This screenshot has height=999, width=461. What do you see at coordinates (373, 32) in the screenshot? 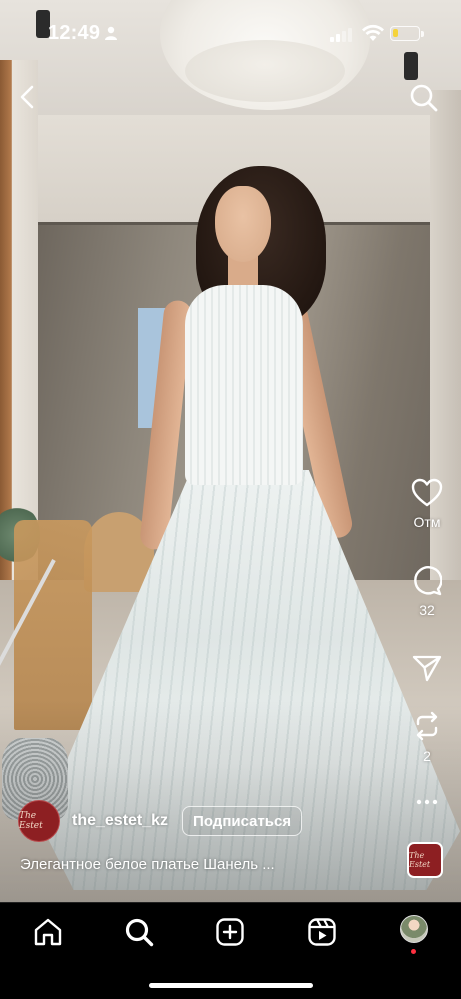
I see `wifi-icon` at bounding box center [373, 32].